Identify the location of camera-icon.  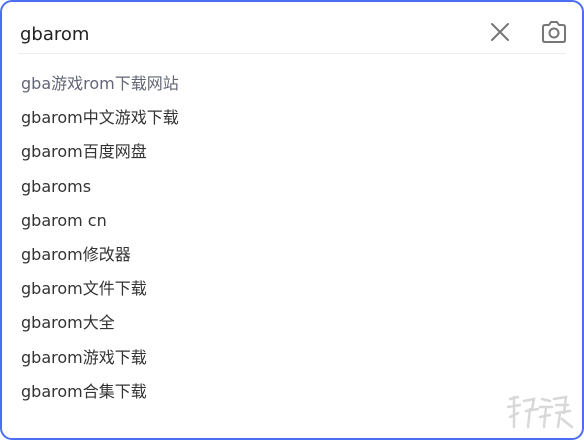
(554, 32).